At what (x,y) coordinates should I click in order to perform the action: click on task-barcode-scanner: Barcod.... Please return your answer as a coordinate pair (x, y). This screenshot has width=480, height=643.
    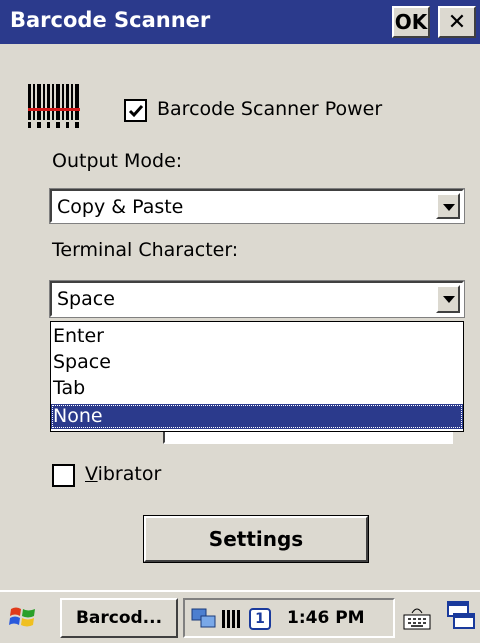
    Looking at the image, I should click on (119, 618).